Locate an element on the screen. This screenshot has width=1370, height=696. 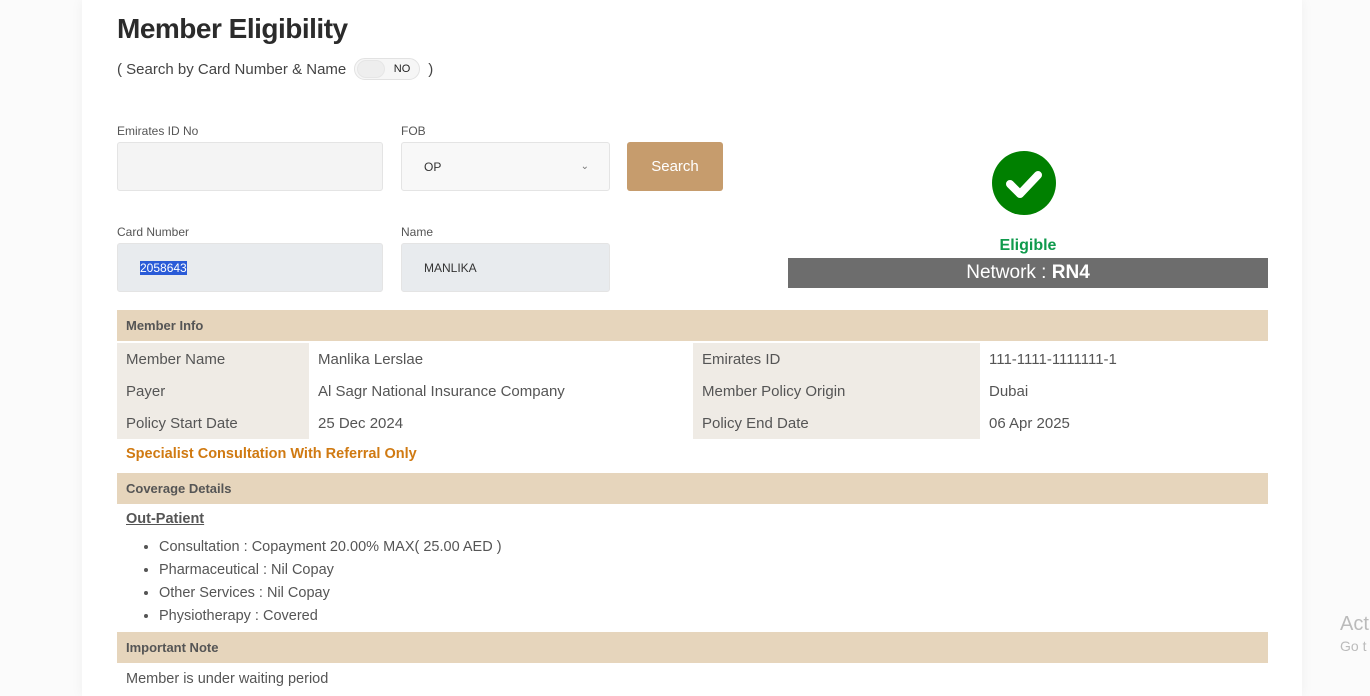
field-label: Emirates ID is located at coordinates (836, 359).